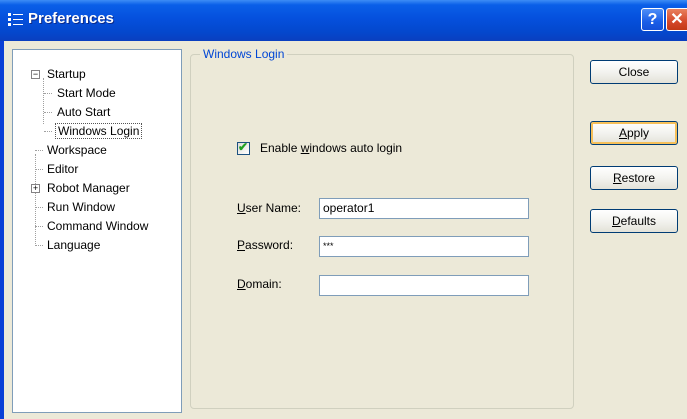 This screenshot has width=687, height=419. I want to click on tree-item-editor: Editor, so click(62, 169).